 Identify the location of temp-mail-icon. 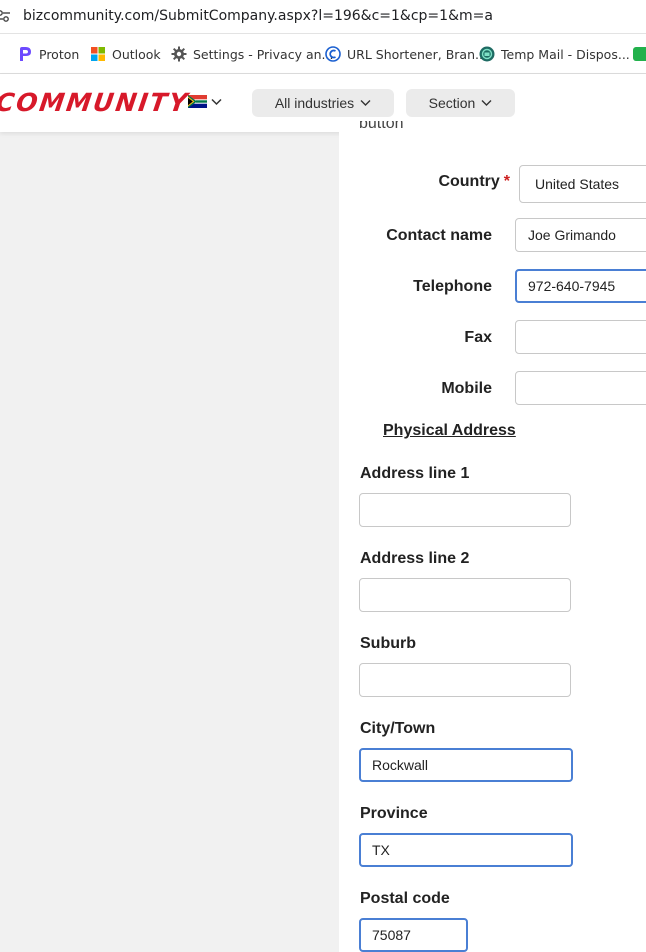
(487, 54).